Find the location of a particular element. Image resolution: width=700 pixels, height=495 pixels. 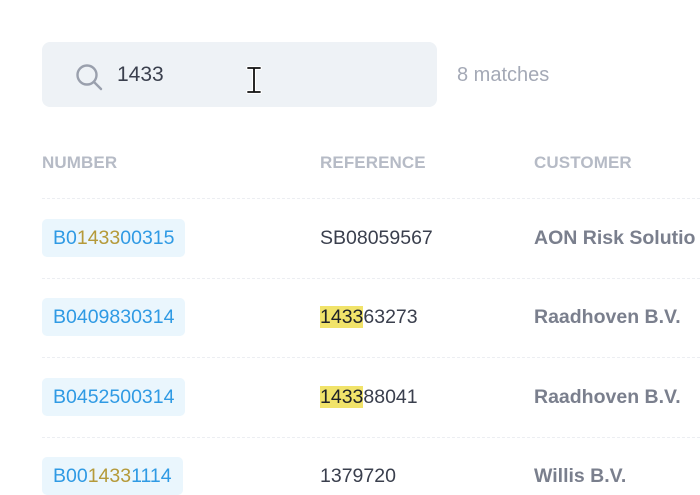

reference-text: 1379720 is located at coordinates (358, 476).